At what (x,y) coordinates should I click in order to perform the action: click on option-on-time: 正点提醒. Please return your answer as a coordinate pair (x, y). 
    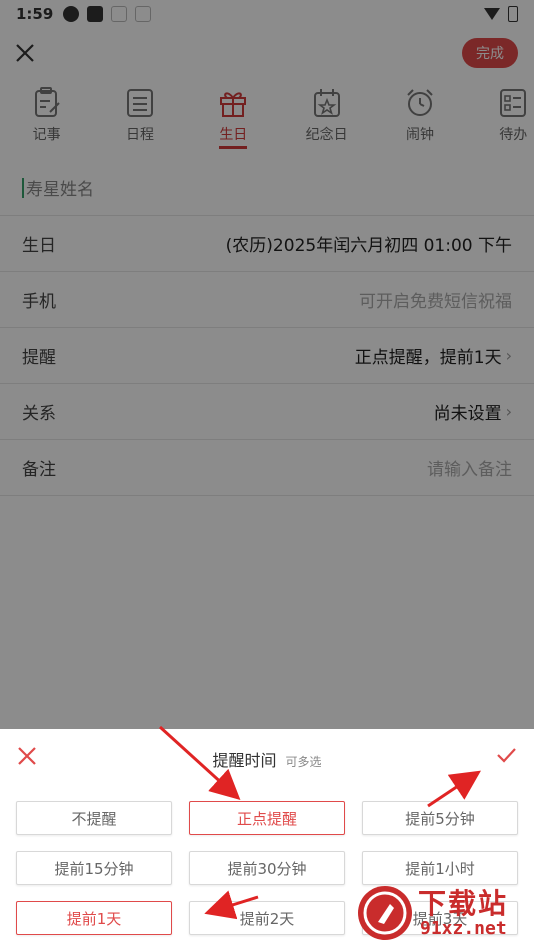
    Looking at the image, I should click on (267, 818).